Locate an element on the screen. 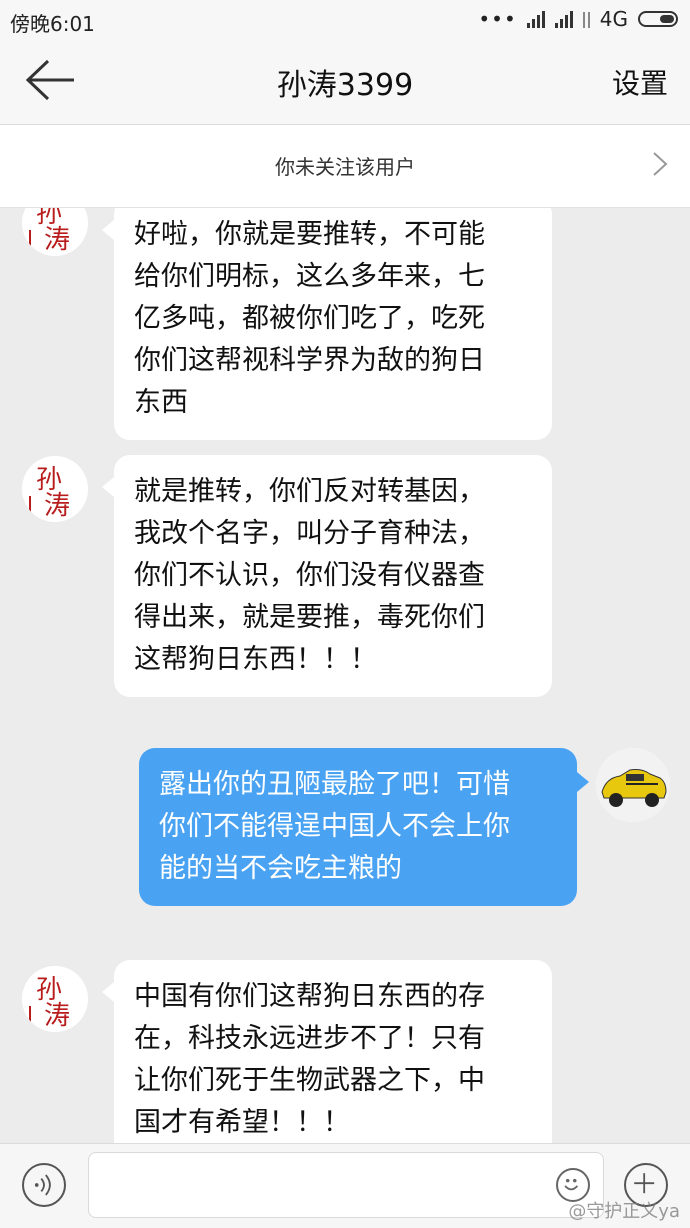 This screenshot has height=1228, width=690. status-time: 傍晚6:01 is located at coordinates (52, 24).